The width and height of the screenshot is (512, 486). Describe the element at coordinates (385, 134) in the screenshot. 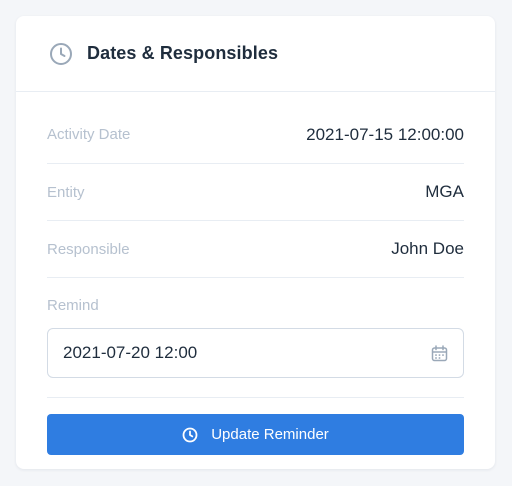

I see `activity-date-value: 2021-07-15 12:00:00` at that location.